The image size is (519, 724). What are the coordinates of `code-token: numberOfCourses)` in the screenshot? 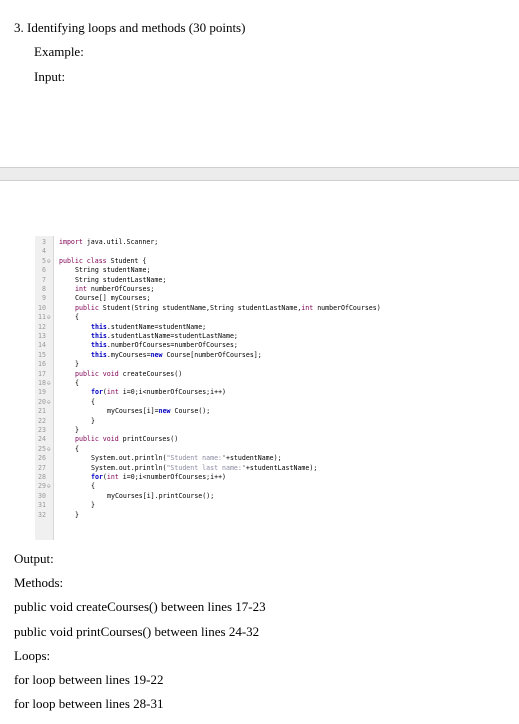 It's located at (349, 307).